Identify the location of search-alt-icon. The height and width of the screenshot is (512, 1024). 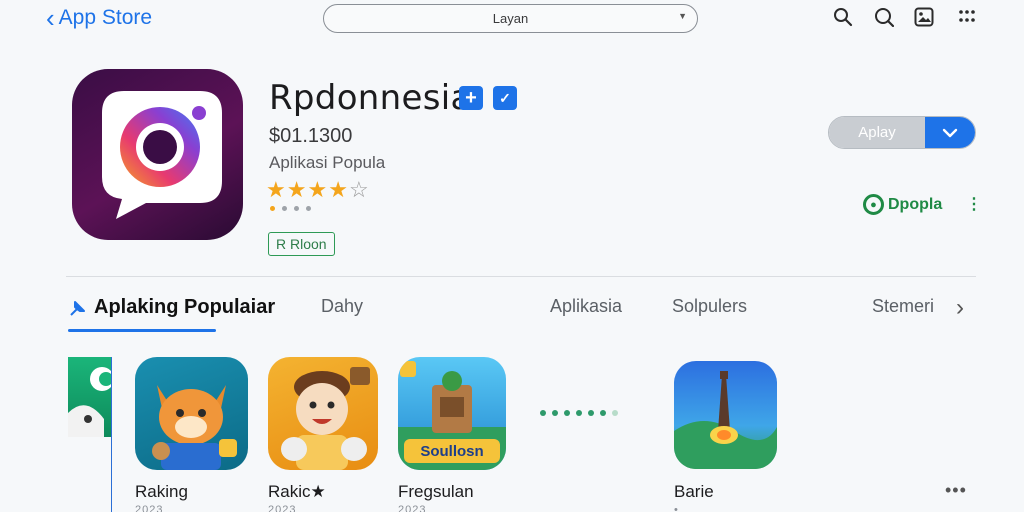
(884, 17).